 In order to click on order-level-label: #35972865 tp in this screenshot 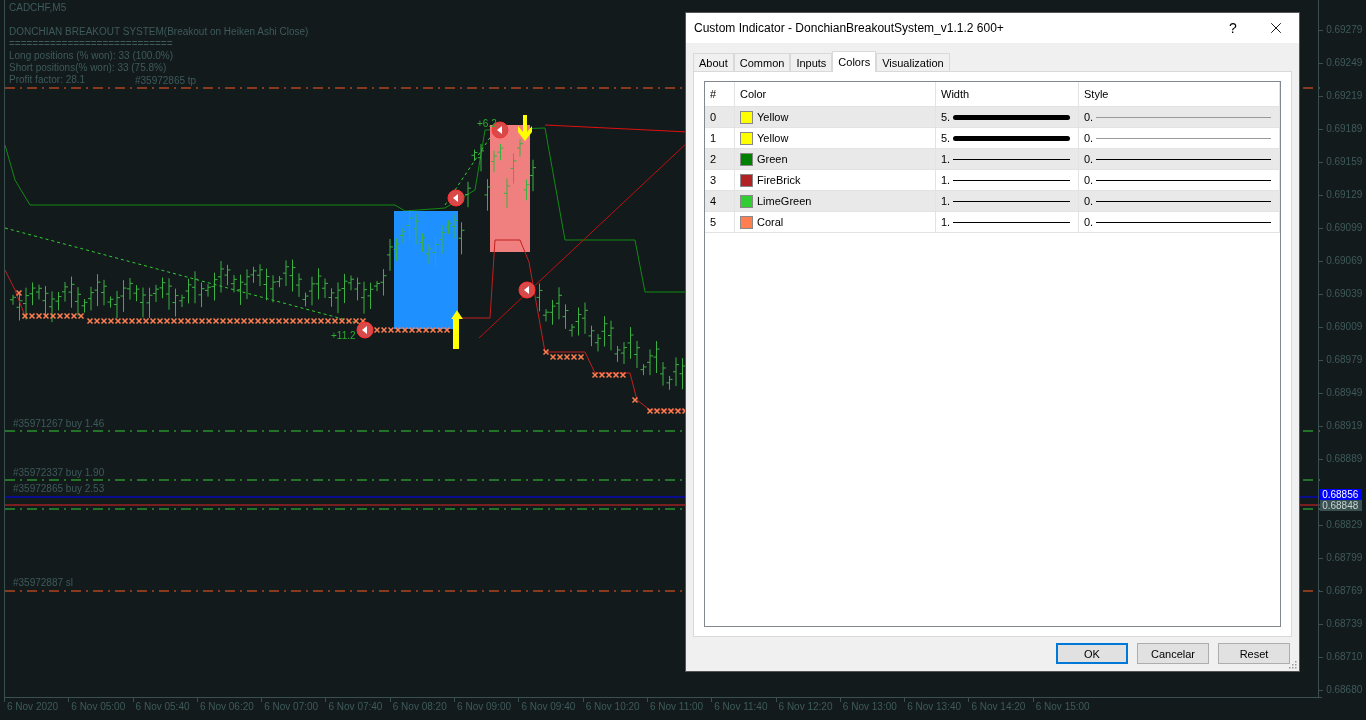, I will do `click(166, 80)`.